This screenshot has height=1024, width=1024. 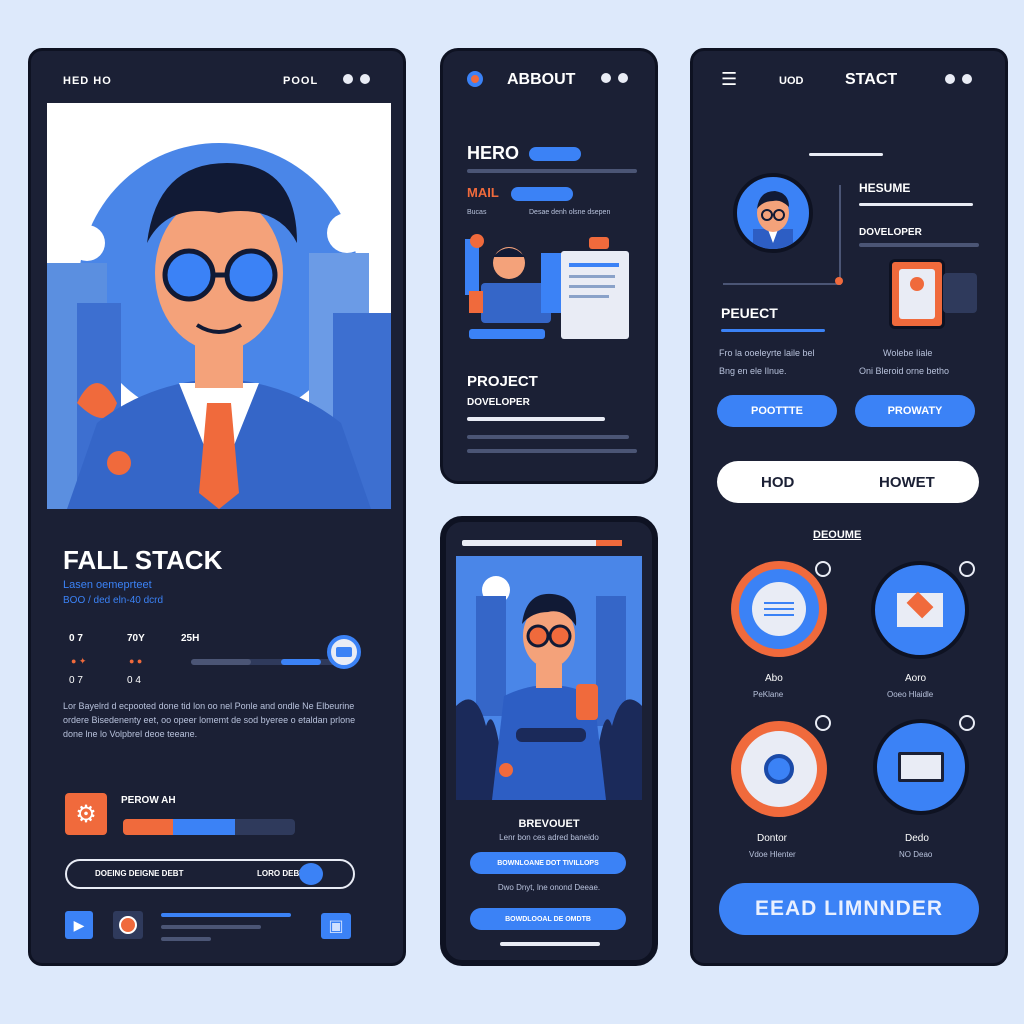 What do you see at coordinates (917, 838) in the screenshot?
I see `tile-3-title: Dedo` at bounding box center [917, 838].